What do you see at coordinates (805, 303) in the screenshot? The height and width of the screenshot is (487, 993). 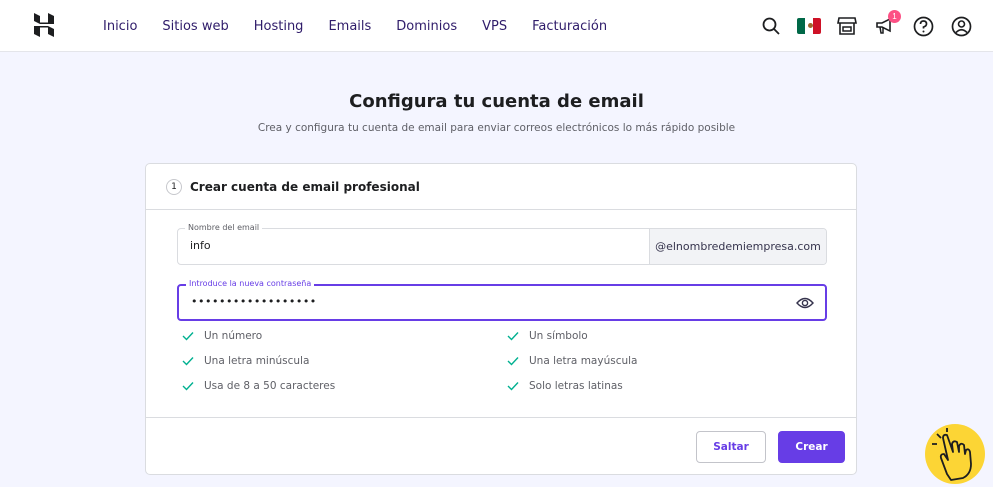 I see `show-password-icon` at bounding box center [805, 303].